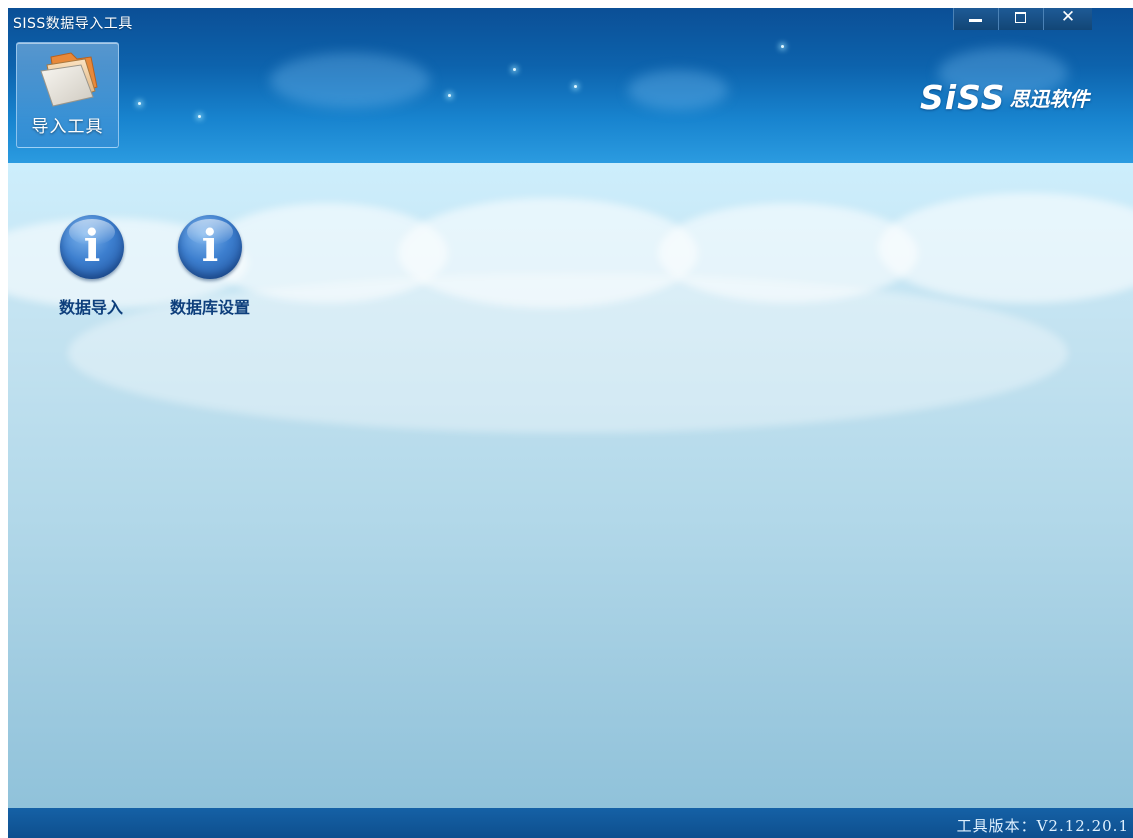 The width and height of the screenshot is (1133, 838). I want to click on minimize-icon, so click(975, 20).